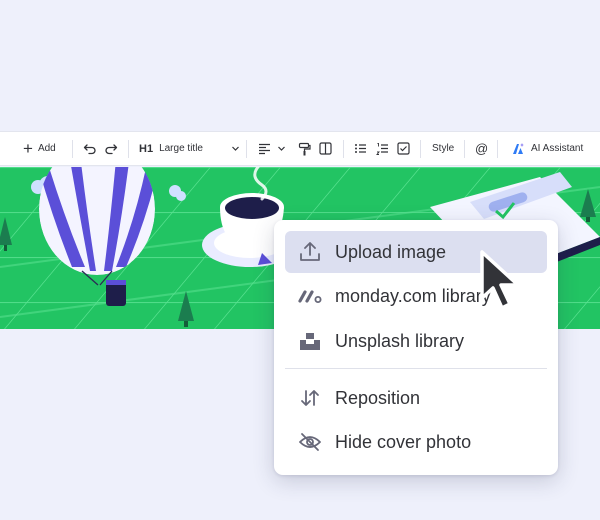 The width and height of the screenshot is (600, 520). I want to click on style-button-label: Style, so click(443, 148).